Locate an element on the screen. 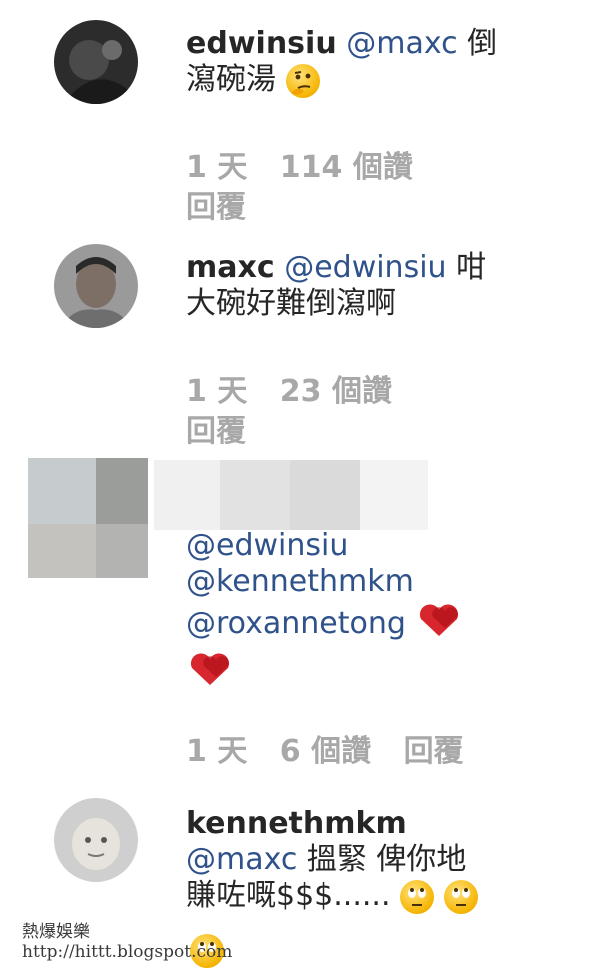 The height and width of the screenshot is (972, 608). comment-text-part: 大碗好難倒瀉啊 is located at coordinates (291, 303).